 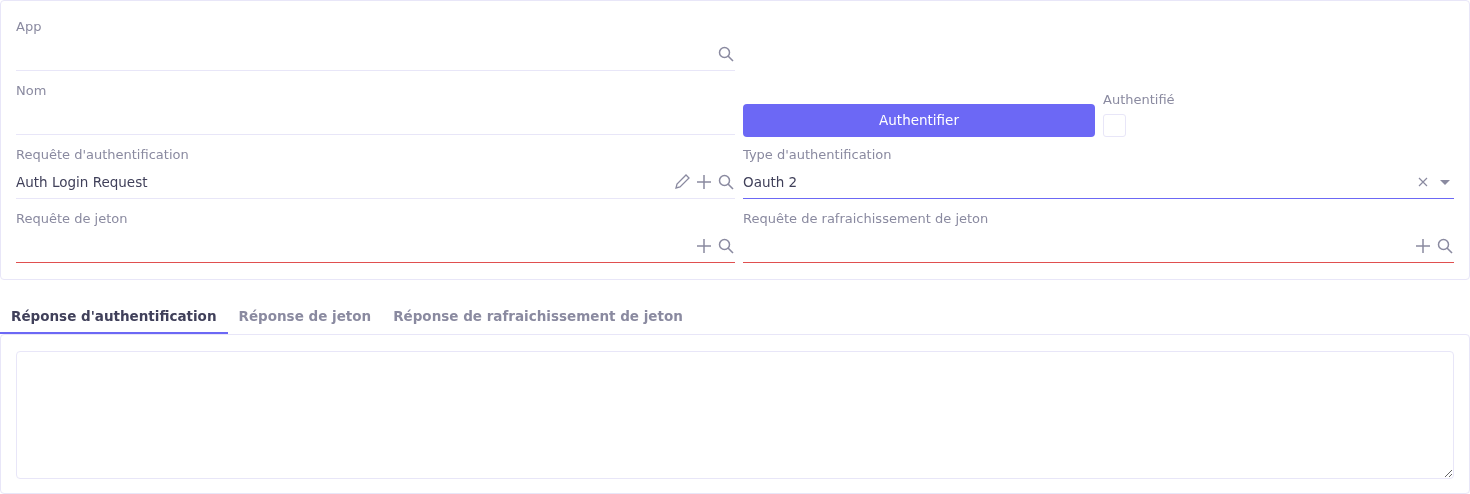 What do you see at coordinates (866, 219) in the screenshot?
I see `field-label: Requête de rafraichissement de jeton` at bounding box center [866, 219].